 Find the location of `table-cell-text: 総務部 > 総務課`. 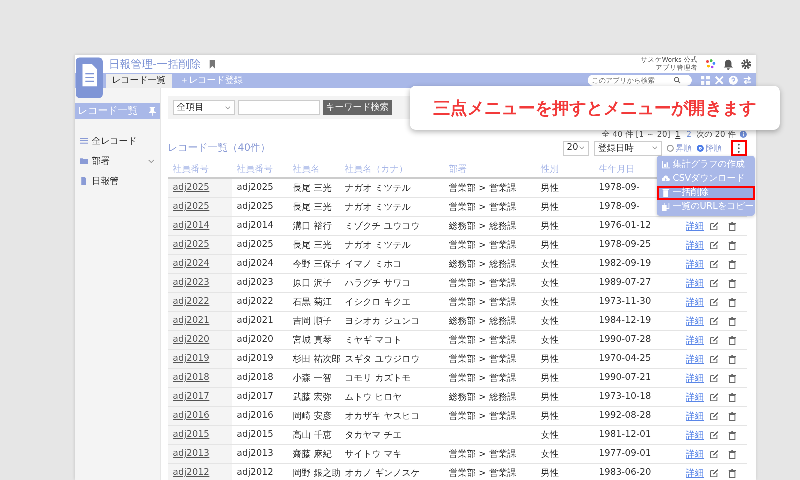

table-cell-text: 総務部 > 総務課 is located at coordinates (482, 264).